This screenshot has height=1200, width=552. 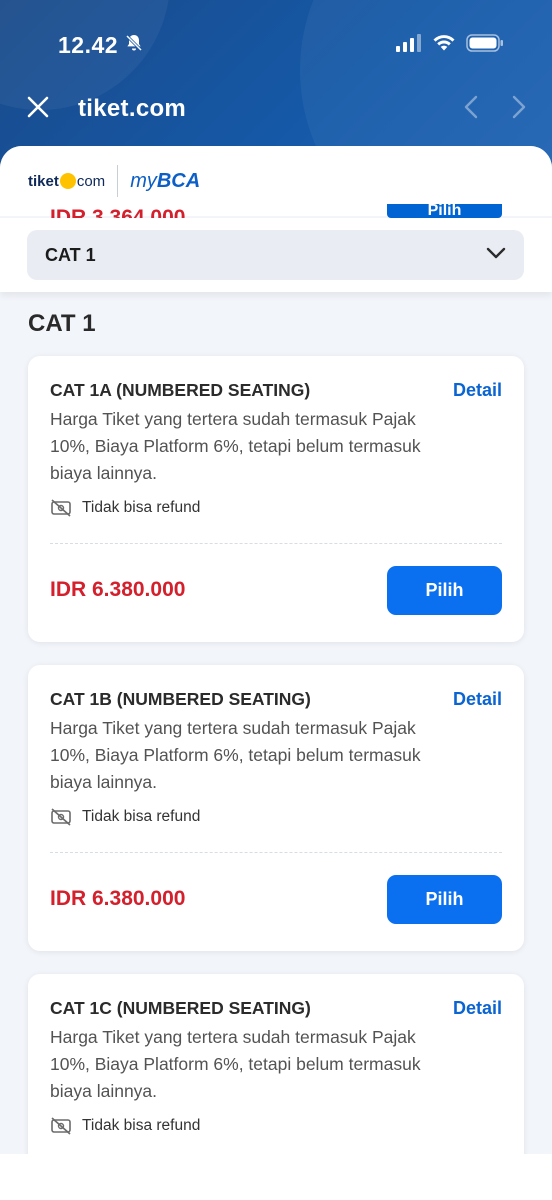 I want to click on tiket-logo-dot, so click(x=67, y=181).